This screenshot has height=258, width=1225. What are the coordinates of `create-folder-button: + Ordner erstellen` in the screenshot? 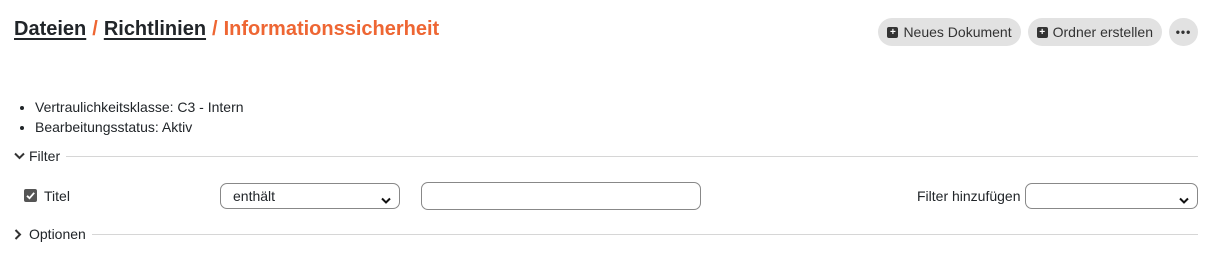 It's located at (1094, 32).